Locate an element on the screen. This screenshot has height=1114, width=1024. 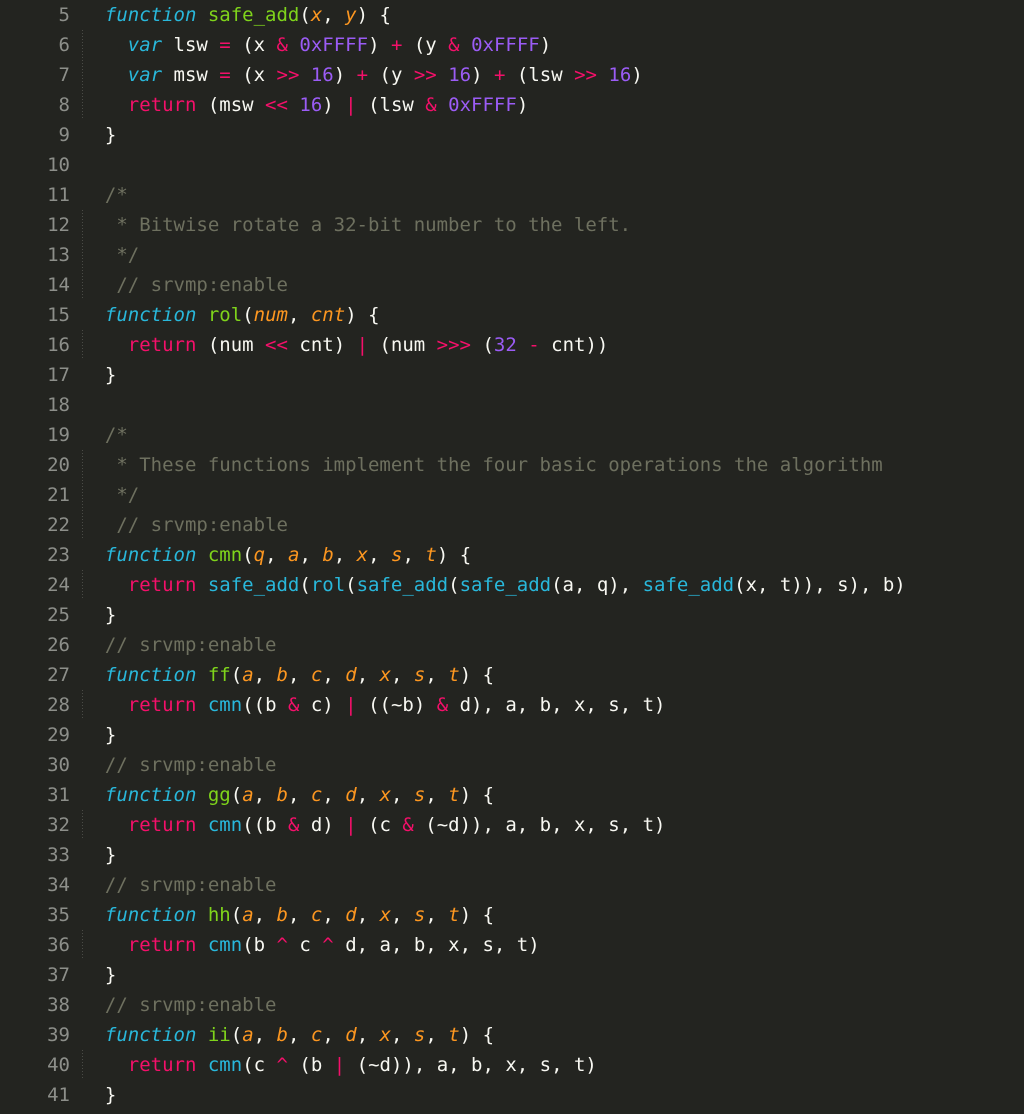
line-number: 34 is located at coordinates (58, 885).